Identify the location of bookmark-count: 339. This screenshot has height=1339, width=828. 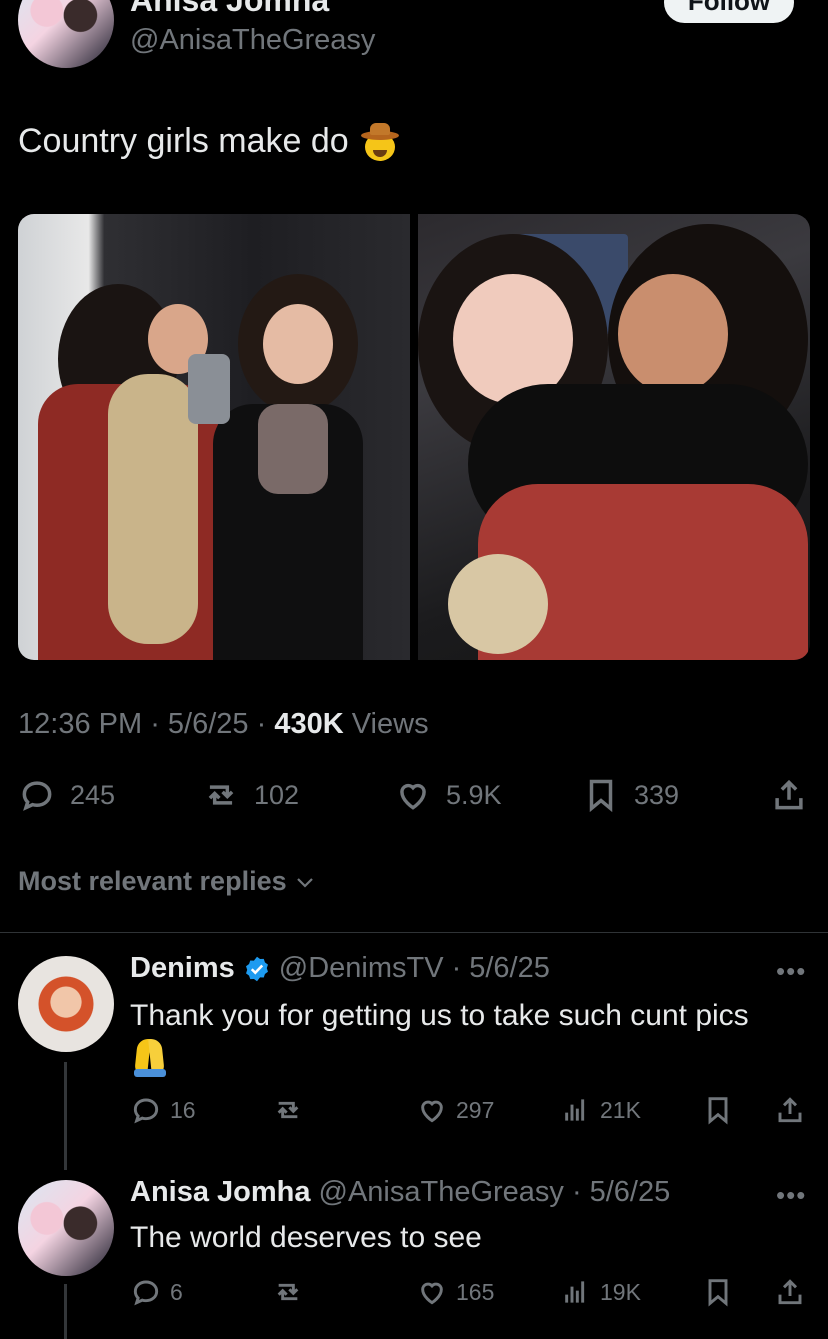
(657, 794).